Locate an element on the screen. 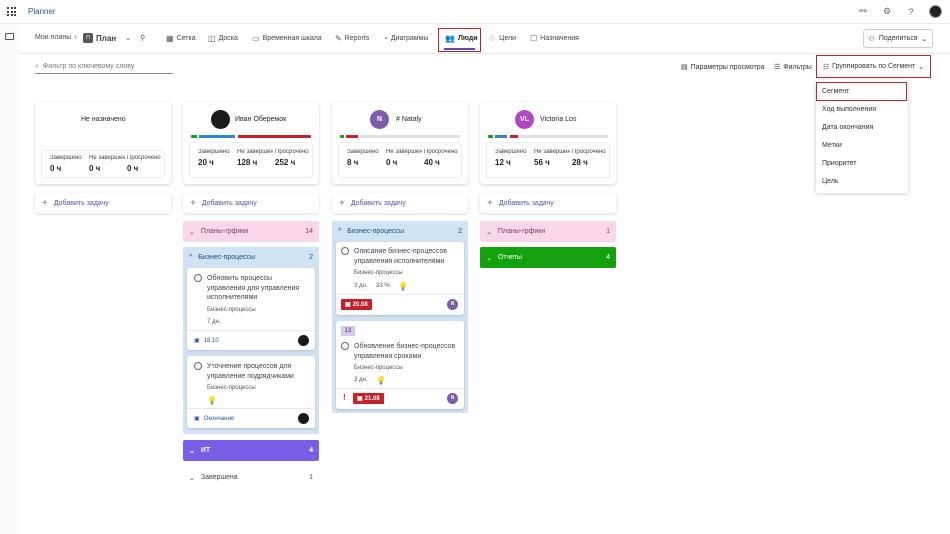 The image size is (950, 534). completed-section-toggle: ⌄ Завершена 1 is located at coordinates (251, 477).